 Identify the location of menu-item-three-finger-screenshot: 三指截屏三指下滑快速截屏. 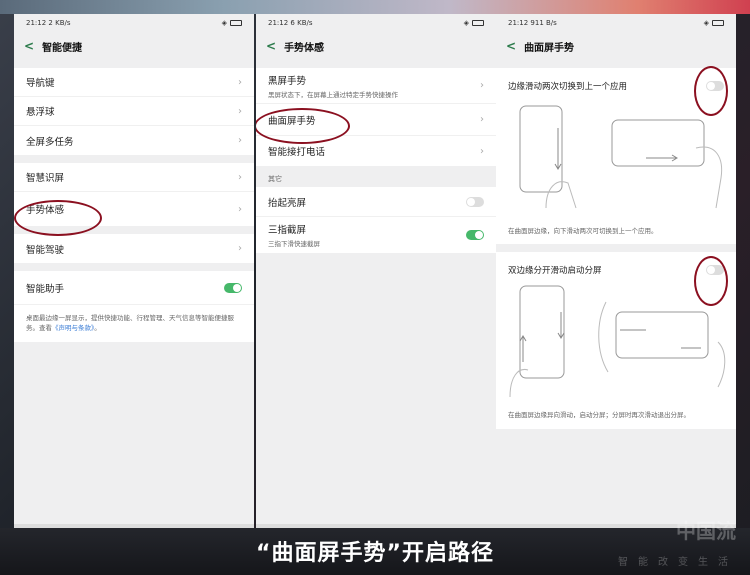
(376, 235).